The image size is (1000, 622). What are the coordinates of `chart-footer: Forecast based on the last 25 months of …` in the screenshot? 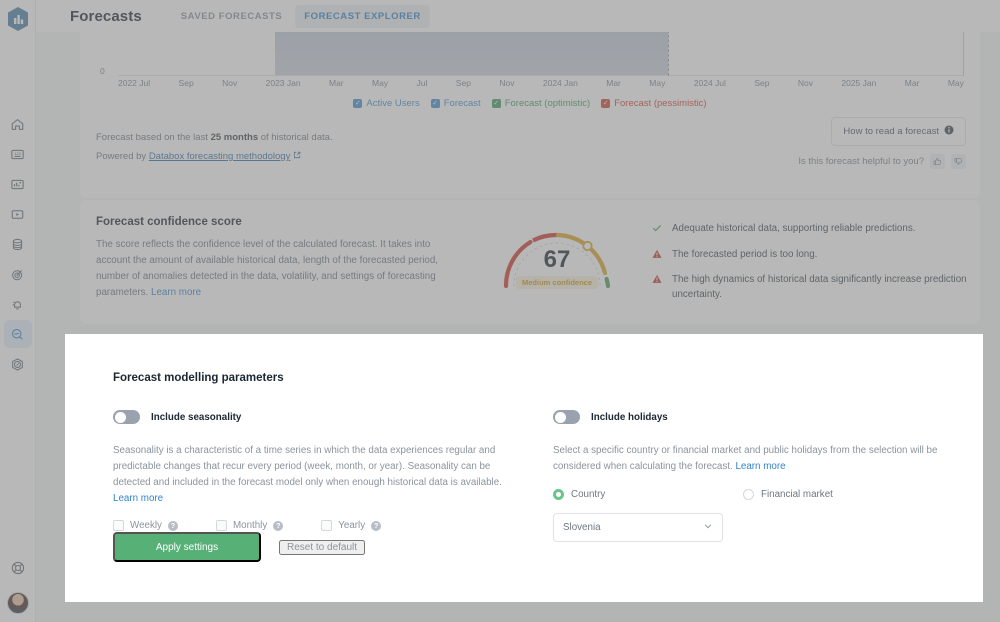 It's located at (531, 143).